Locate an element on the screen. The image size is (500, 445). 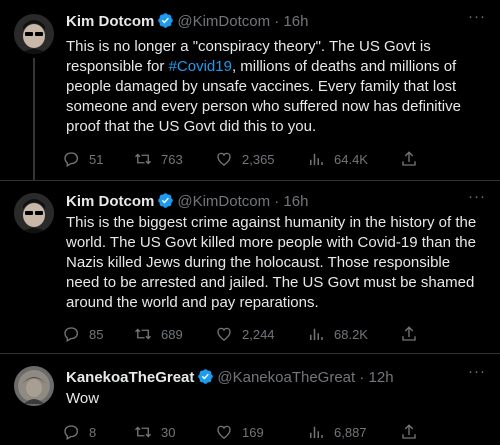
views-button: 6,887 is located at coordinates (337, 432).